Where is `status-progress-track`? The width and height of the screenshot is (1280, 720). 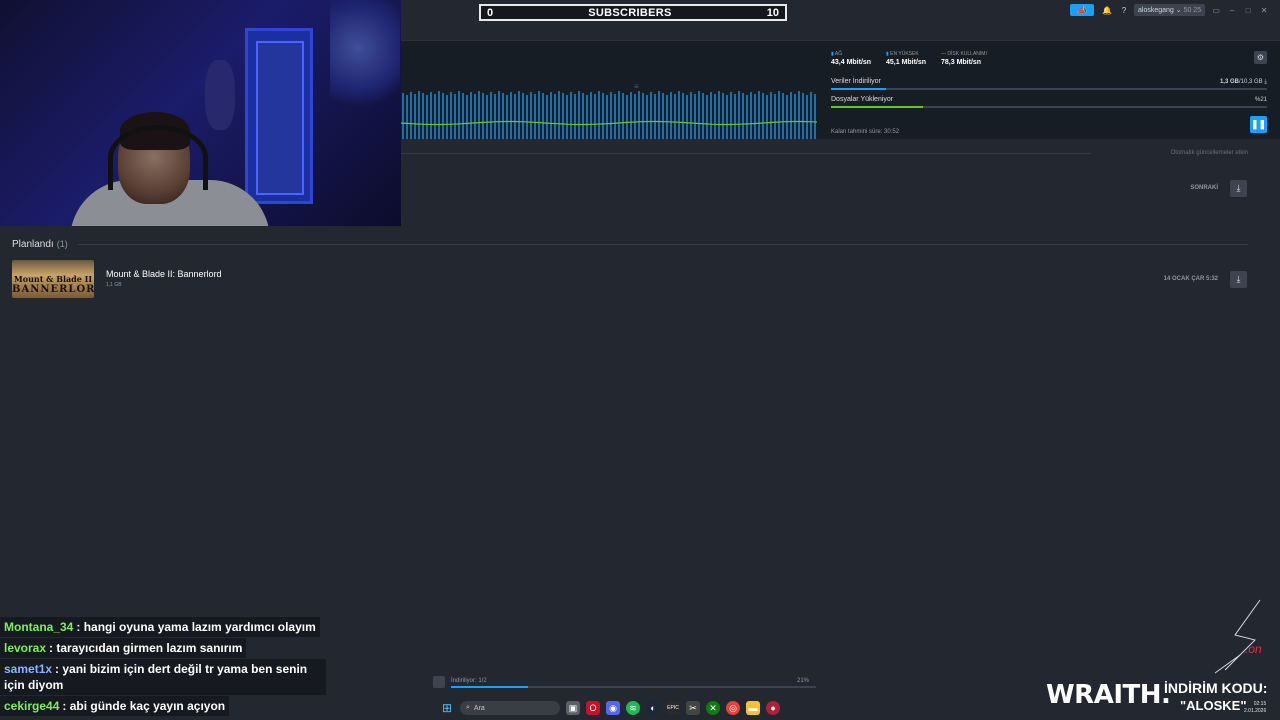 status-progress-track is located at coordinates (633, 687).